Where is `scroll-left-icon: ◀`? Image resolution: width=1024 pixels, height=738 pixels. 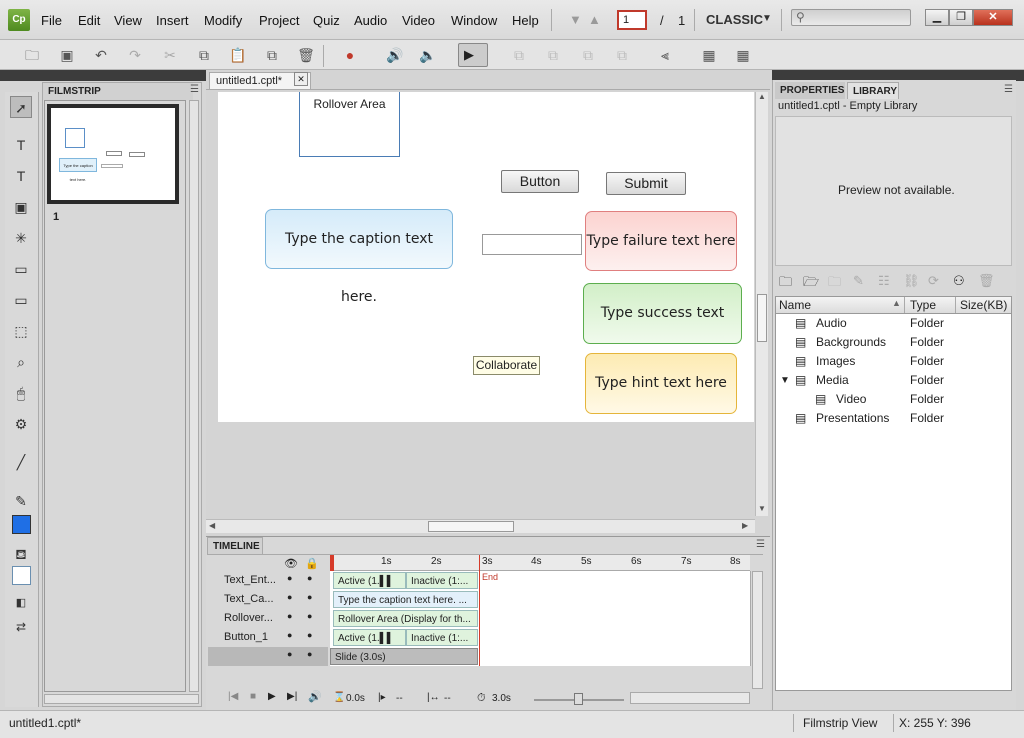
scroll-left-icon: ◀ is located at coordinates (212, 525).